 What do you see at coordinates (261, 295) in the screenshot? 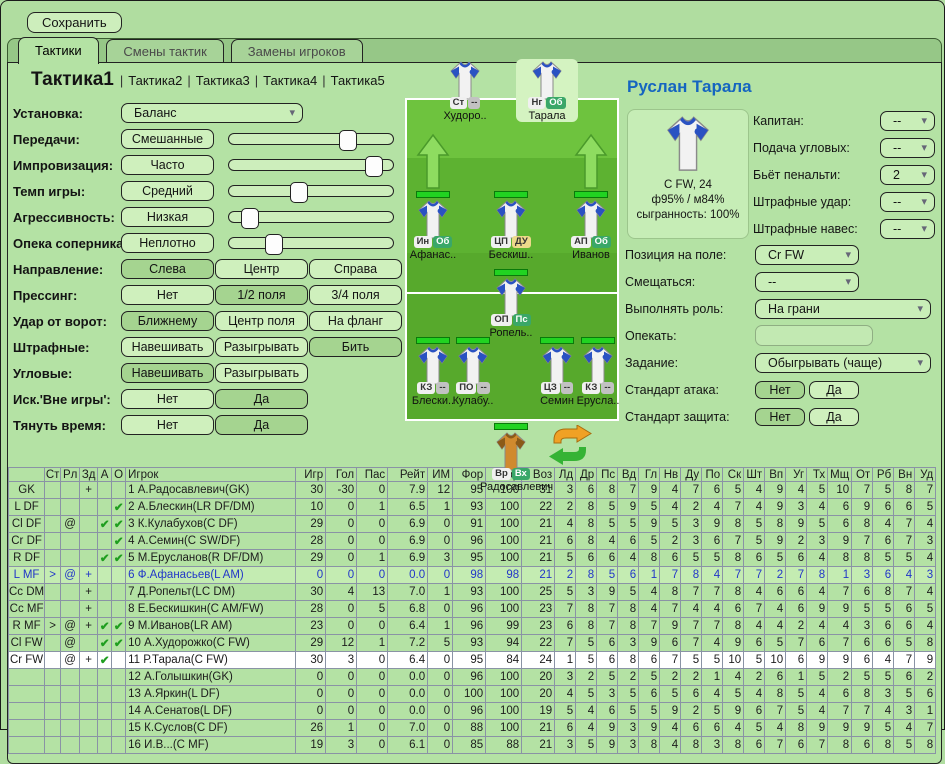
I see `option-button: 1/2 поля` at bounding box center [261, 295].